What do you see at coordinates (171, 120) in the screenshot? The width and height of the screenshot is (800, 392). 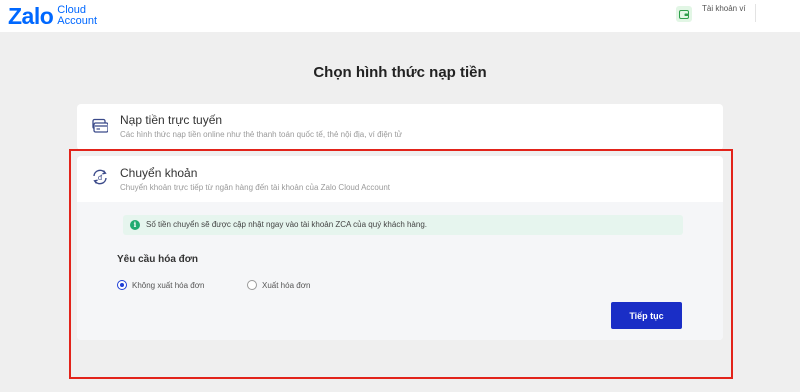 I see `method-online-title: Nạp tiền trực tuyến` at bounding box center [171, 120].